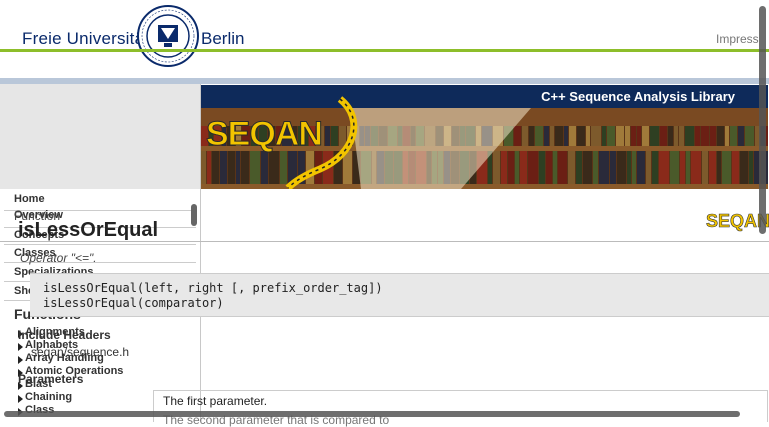 This screenshot has height=427, width=769. I want to click on sidebar-top-panel, so click(100, 136).